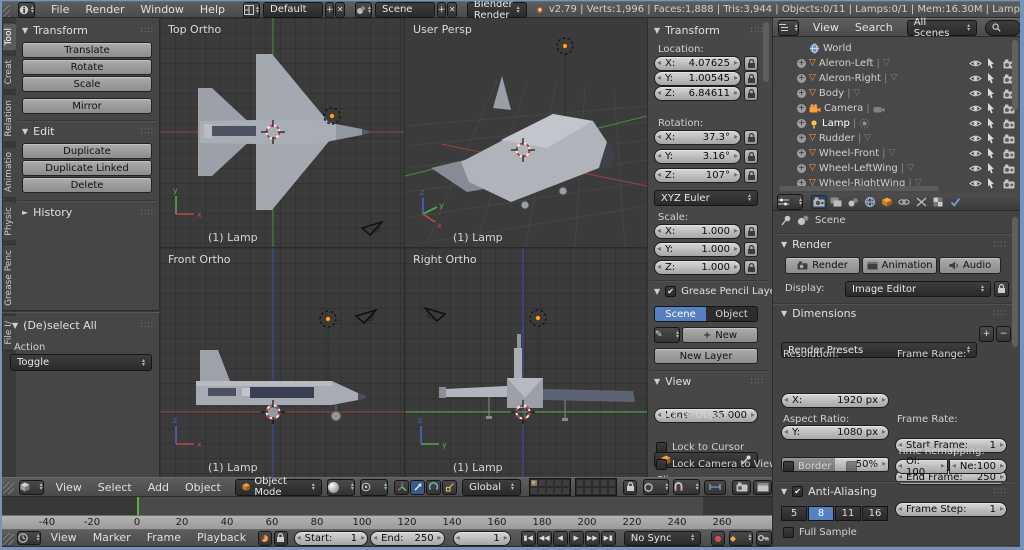  Describe the element at coordinates (798, 491) in the screenshot. I see `anti-aliasing-checkbox: ✔` at that location.